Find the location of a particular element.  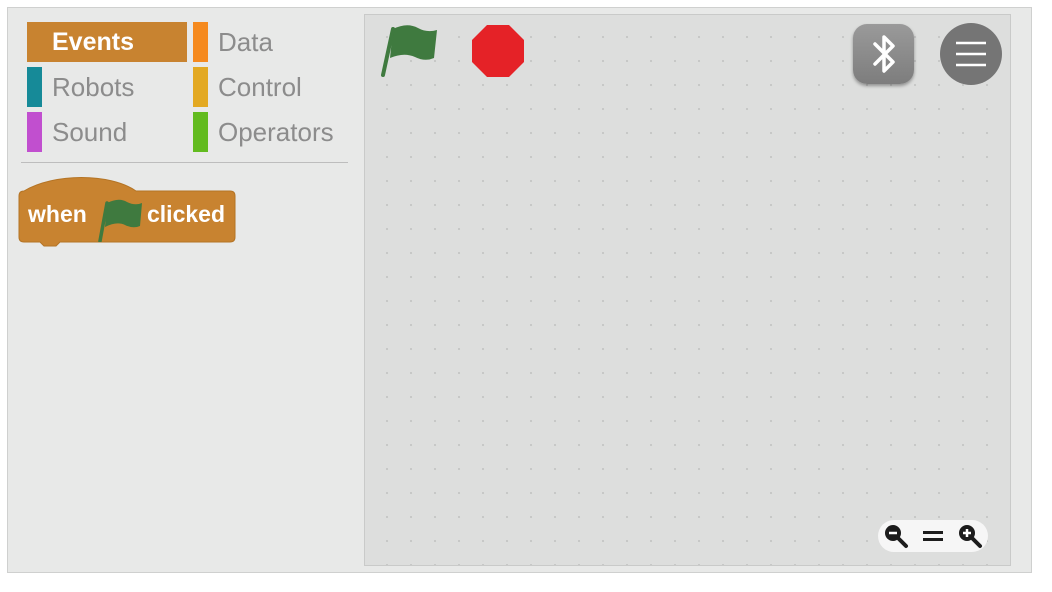

stop-button is located at coordinates (498, 53).